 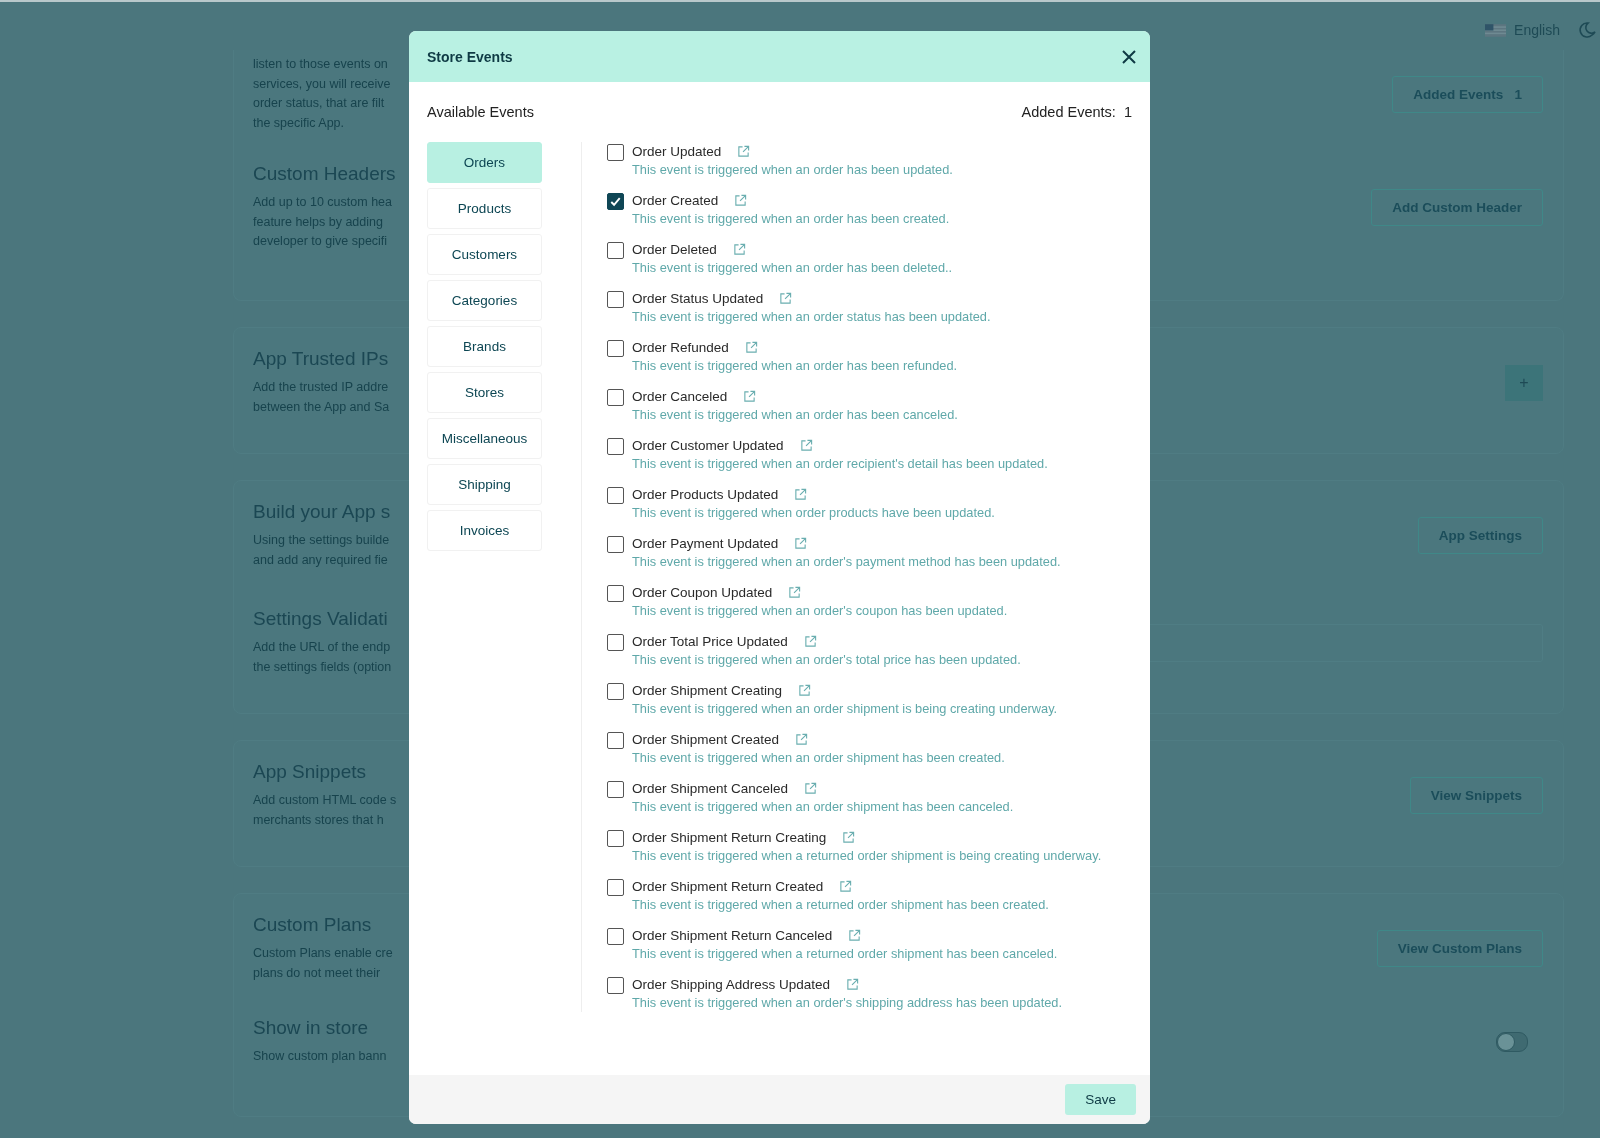 I want to click on event-name: Order Refunded, so click(x=680, y=347).